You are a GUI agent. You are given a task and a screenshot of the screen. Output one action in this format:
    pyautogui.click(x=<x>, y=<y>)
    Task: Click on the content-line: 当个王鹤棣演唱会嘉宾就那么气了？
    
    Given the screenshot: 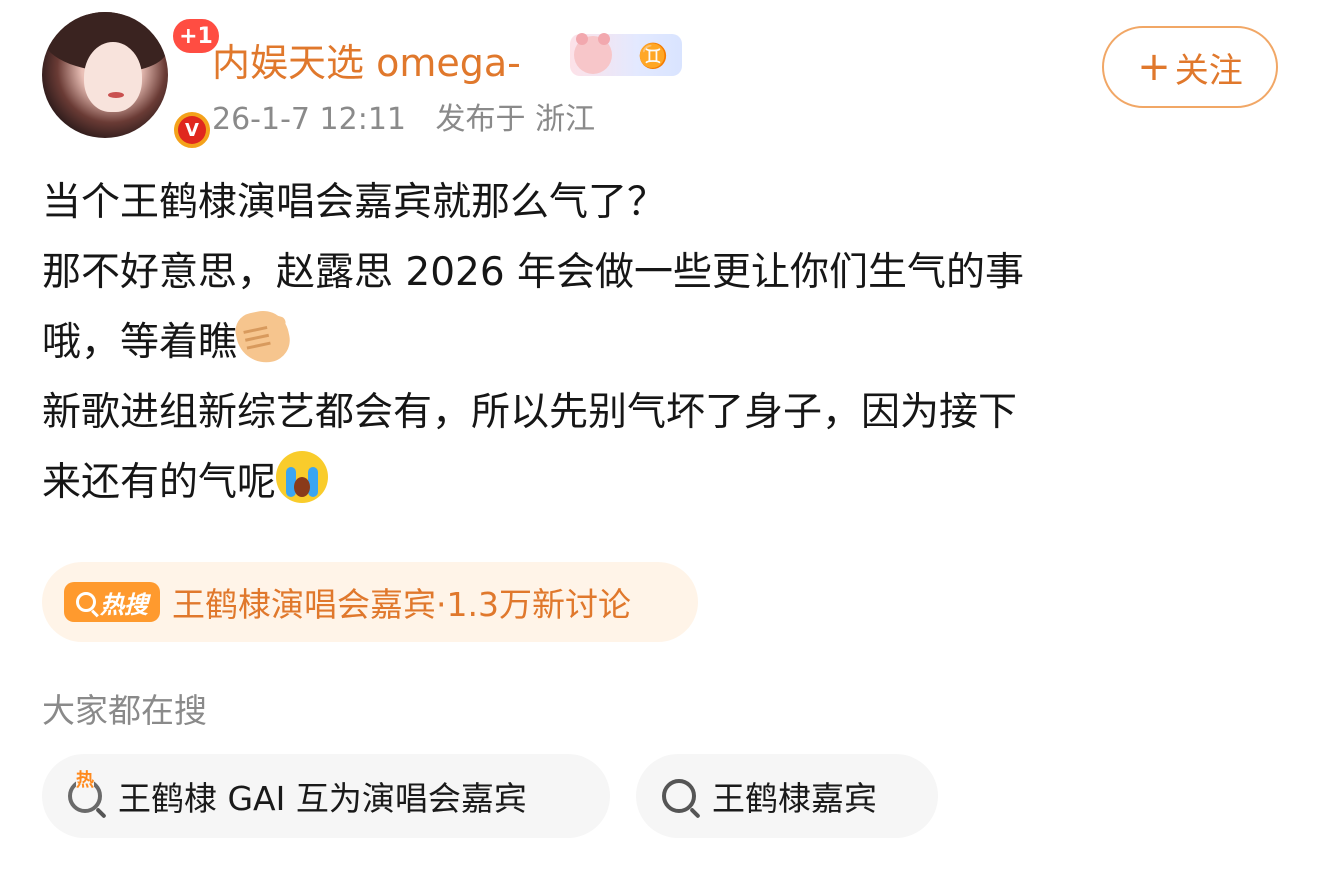 What is the action you would take?
    pyautogui.click(x=354, y=202)
    